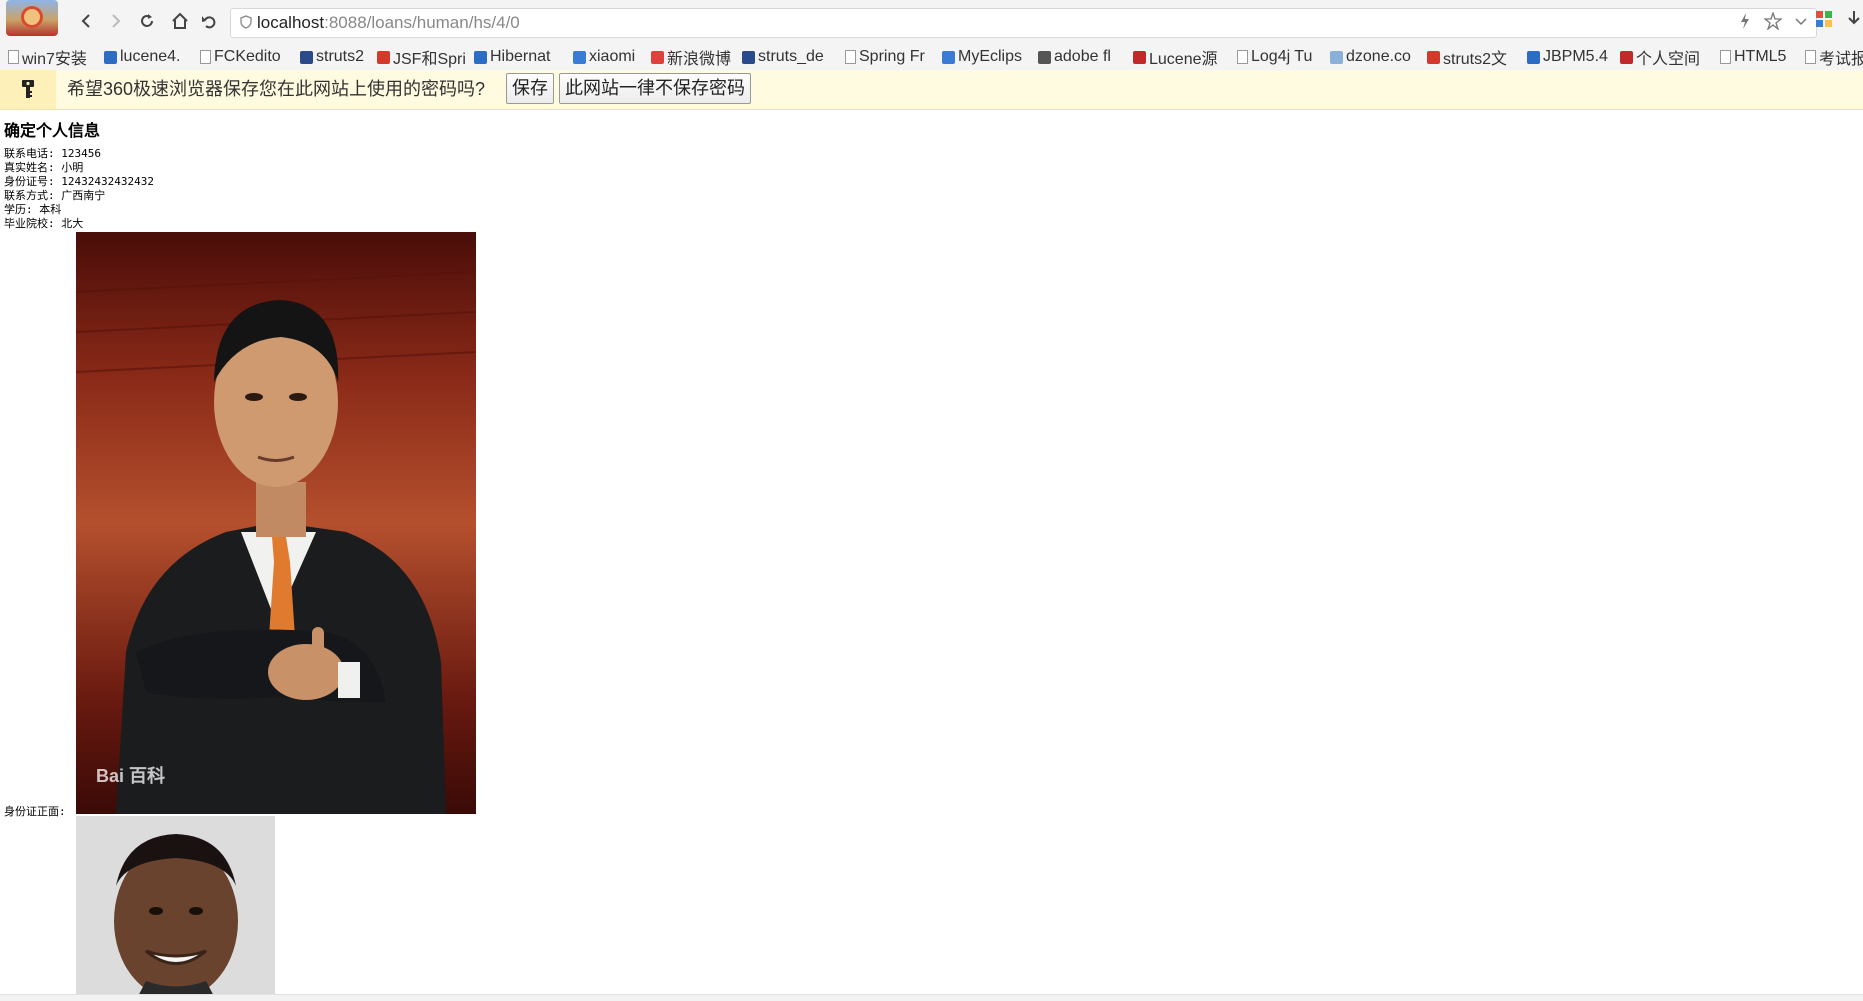 Image resolution: width=1863 pixels, height=1001 pixels. What do you see at coordinates (422, 22) in the screenshot?
I see `url-path: :8088/loans/human/hs/4/0` at bounding box center [422, 22].